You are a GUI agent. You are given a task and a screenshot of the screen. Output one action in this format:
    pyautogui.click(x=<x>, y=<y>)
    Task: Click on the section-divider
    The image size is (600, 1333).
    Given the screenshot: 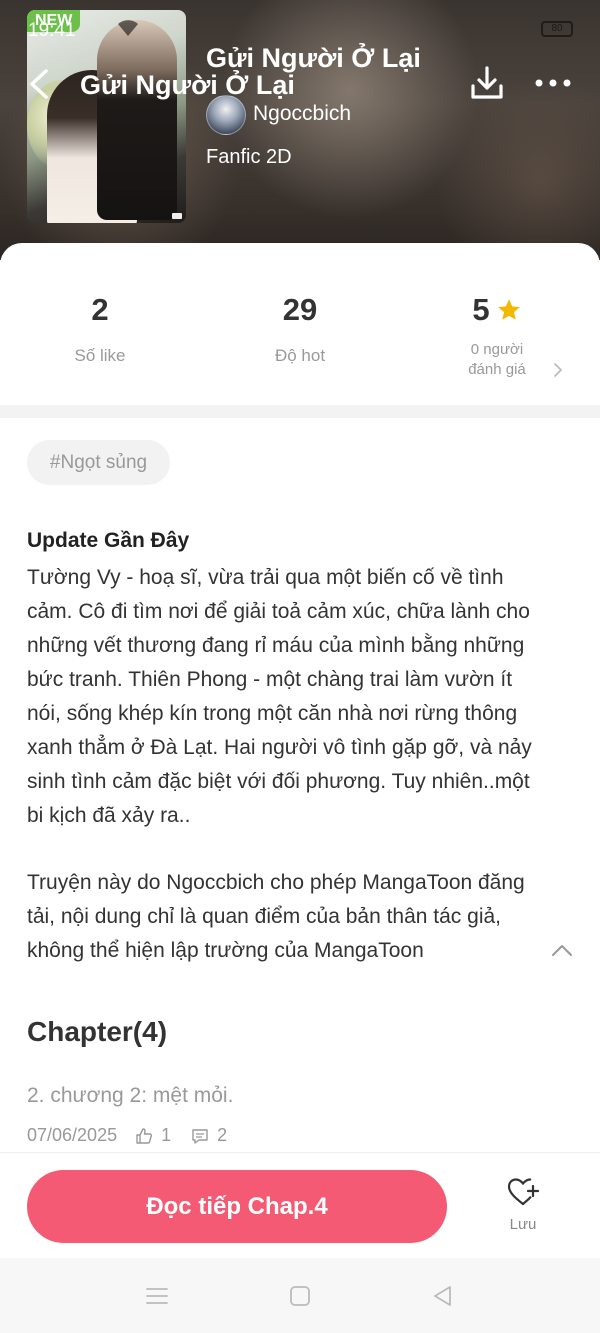 What is the action you would take?
    pyautogui.click(x=300, y=411)
    